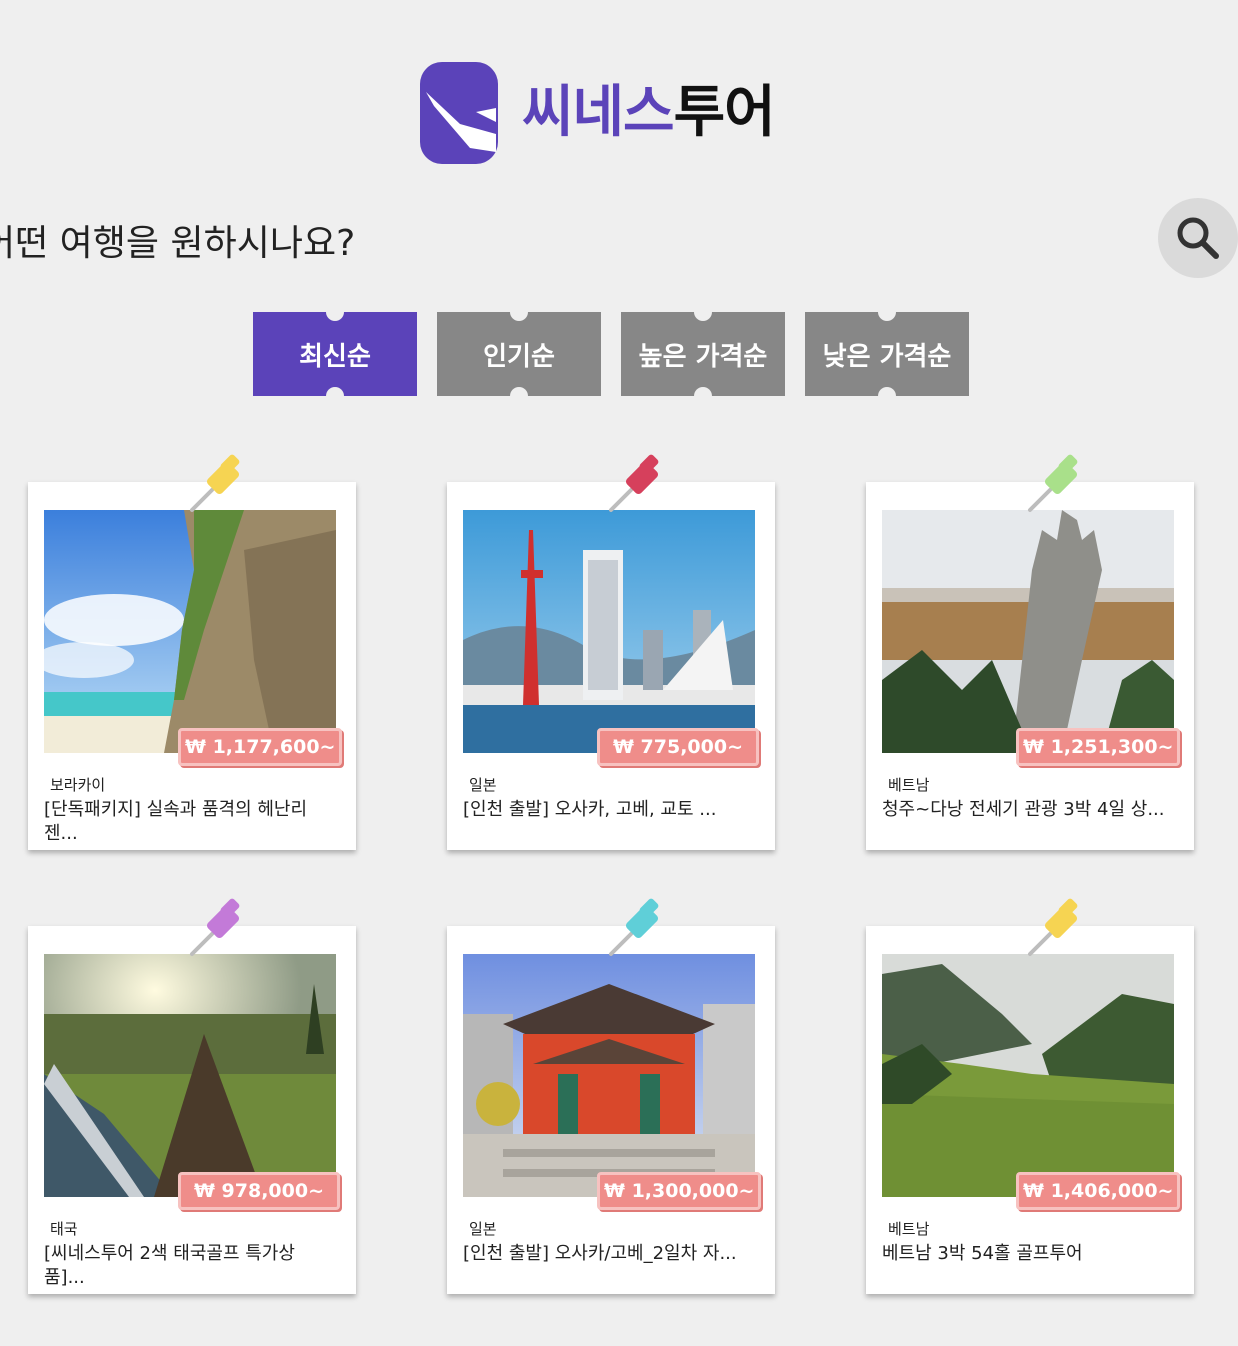  I want to click on search-button, so click(1198, 238).